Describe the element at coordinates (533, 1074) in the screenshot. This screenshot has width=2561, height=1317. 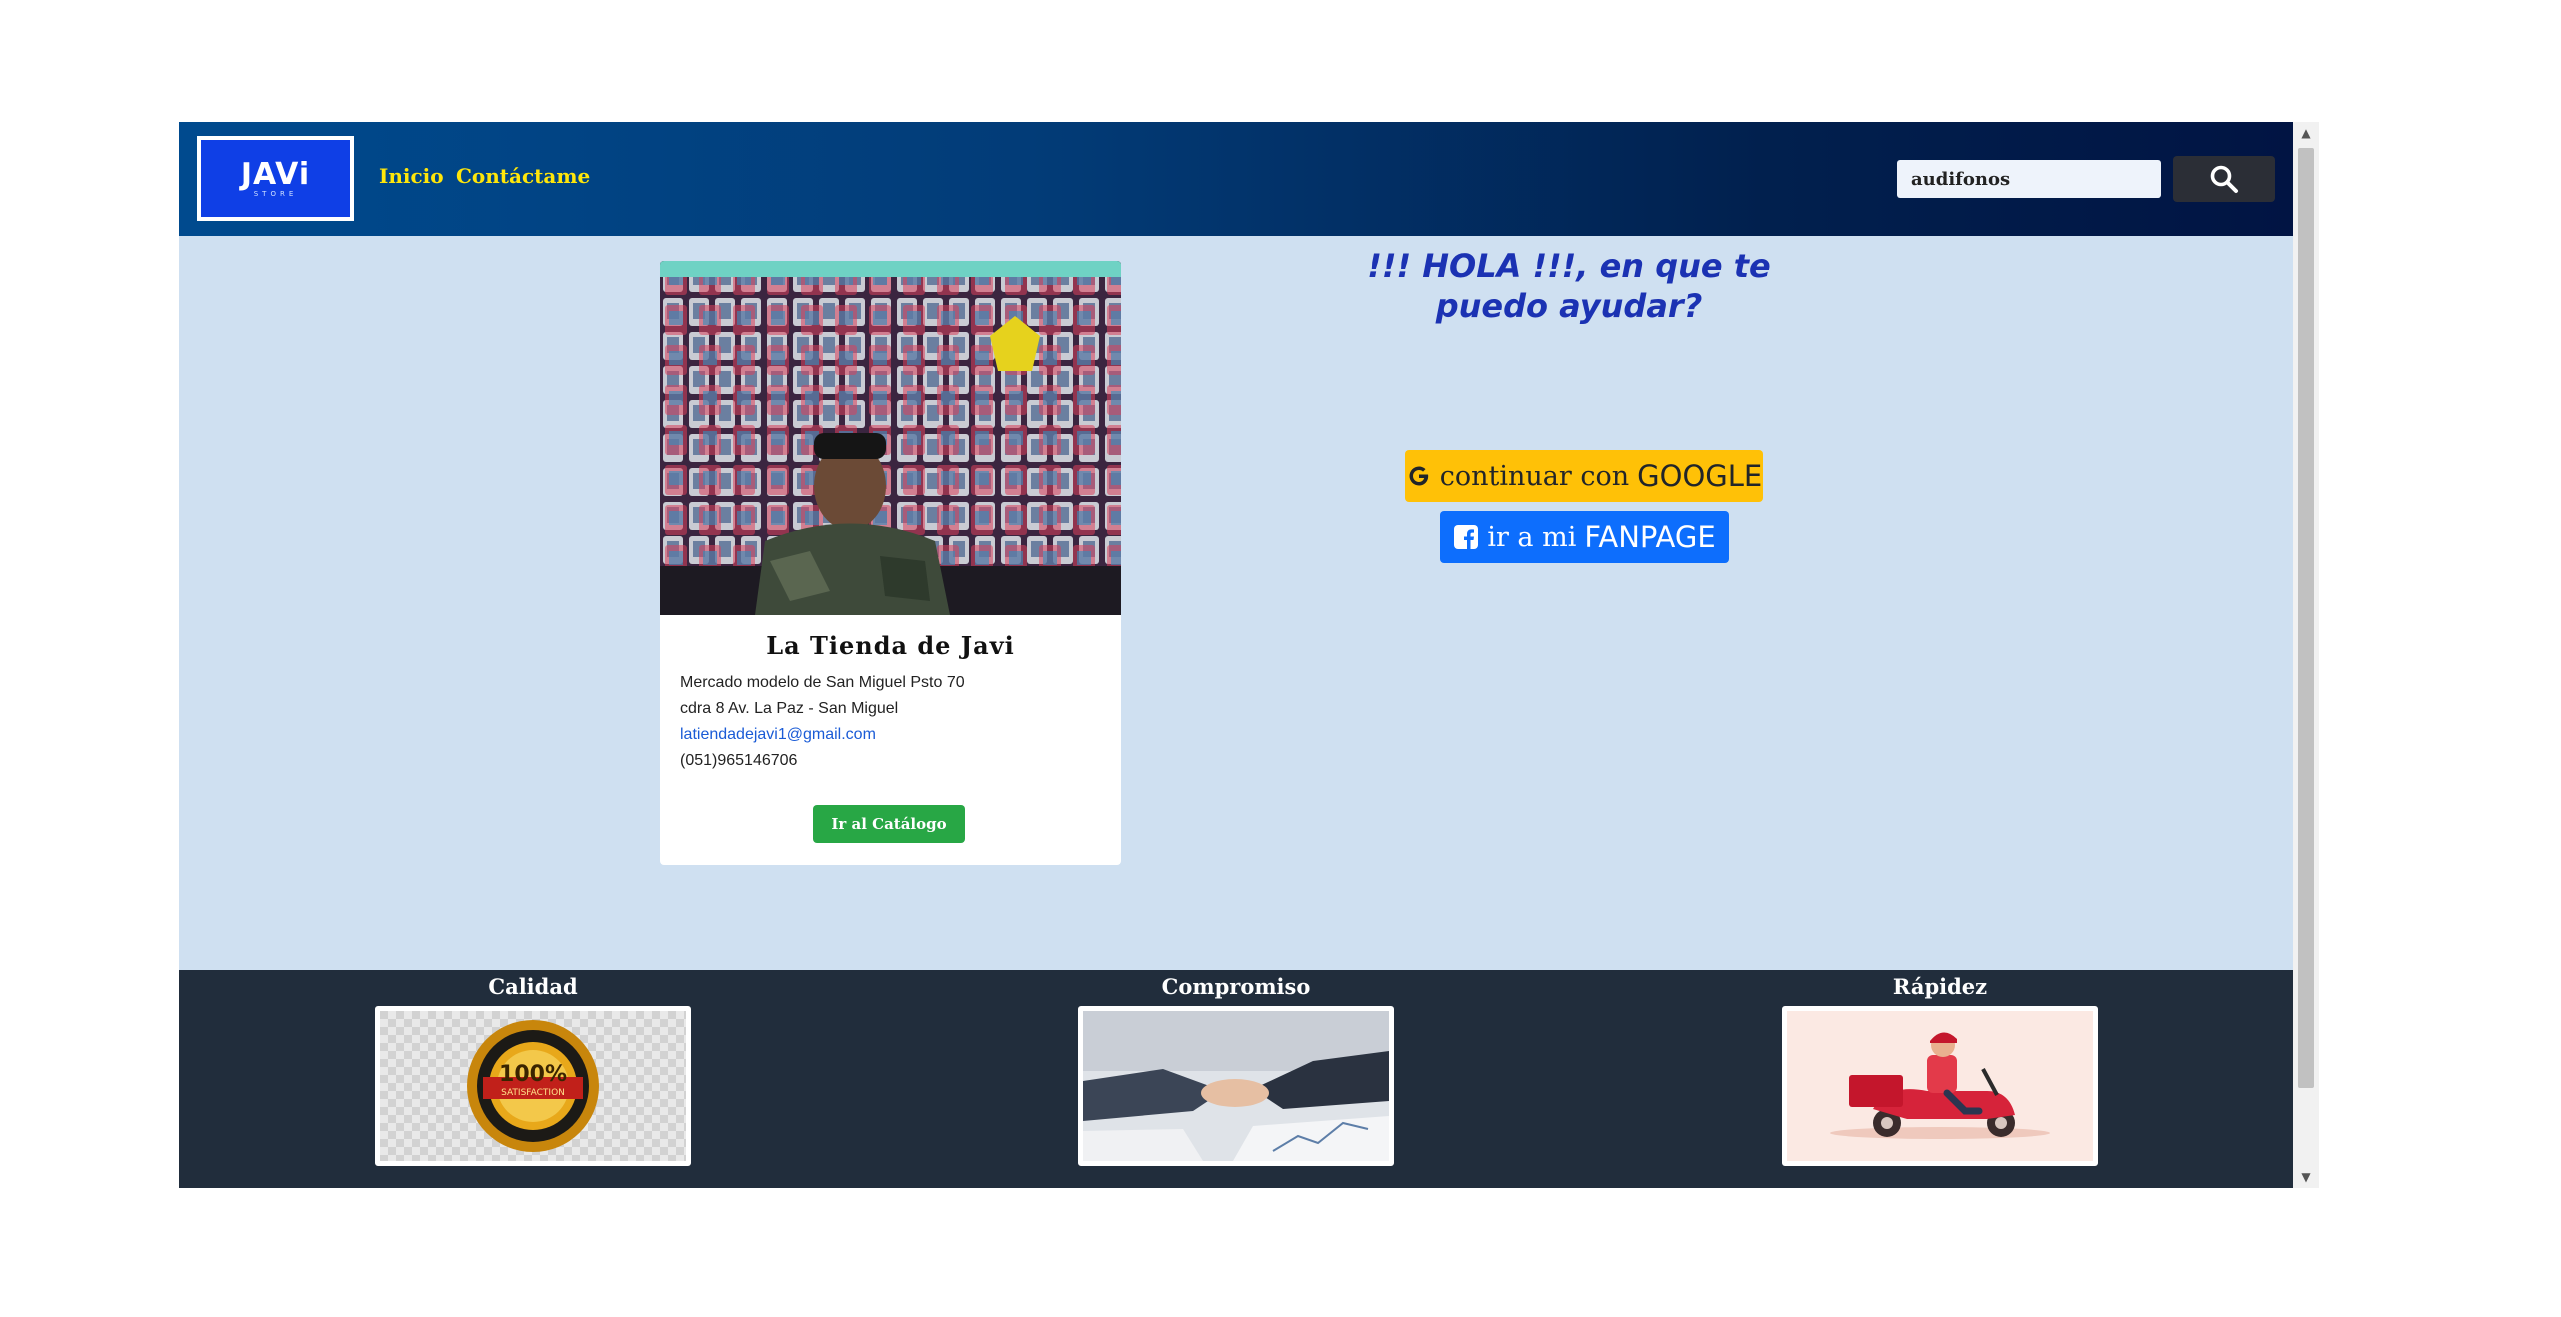
I see `seal-percent-text: 100%` at that location.